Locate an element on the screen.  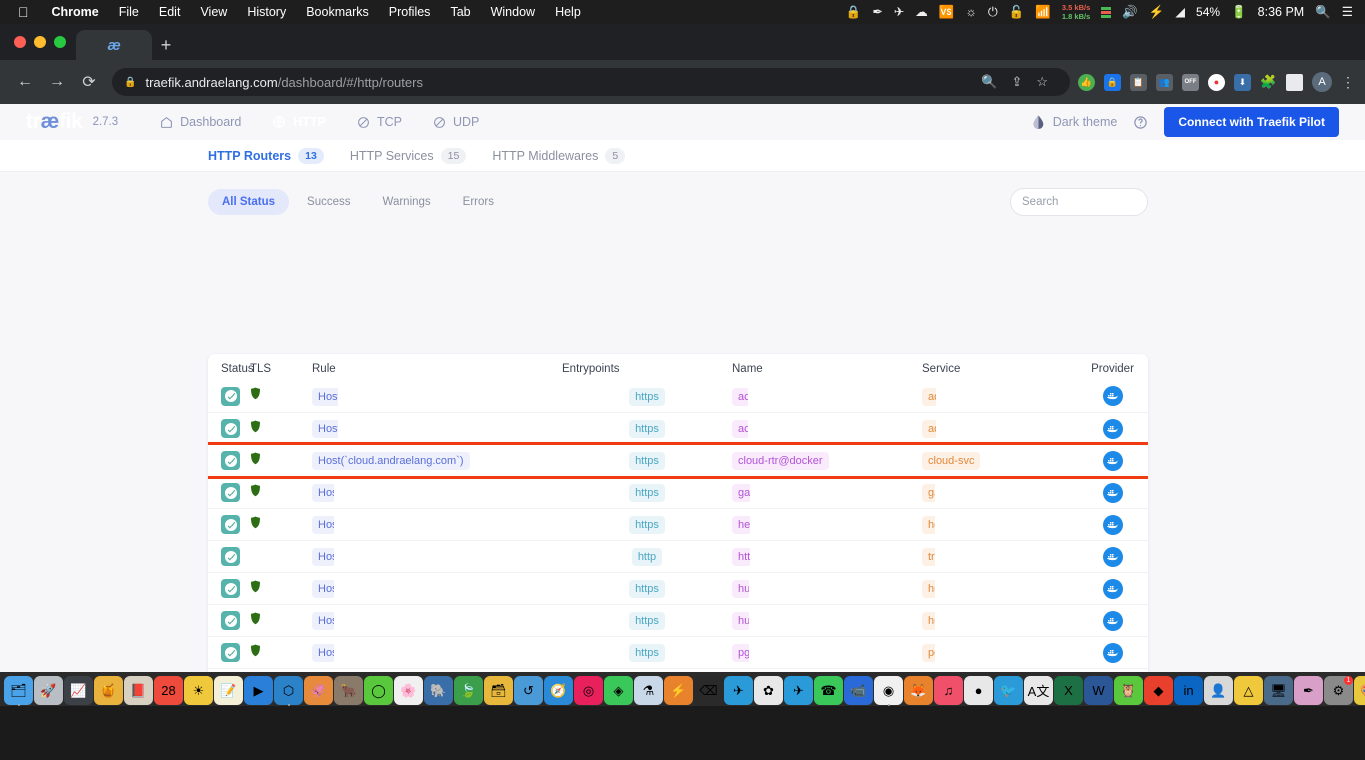
menu-item-window: Window is located at coordinates (513, 12).